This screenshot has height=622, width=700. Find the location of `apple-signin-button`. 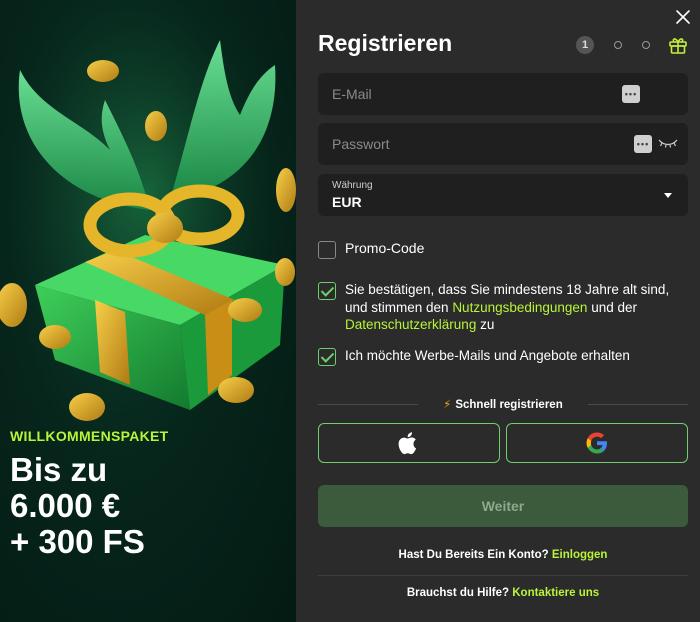

apple-signin-button is located at coordinates (409, 443).